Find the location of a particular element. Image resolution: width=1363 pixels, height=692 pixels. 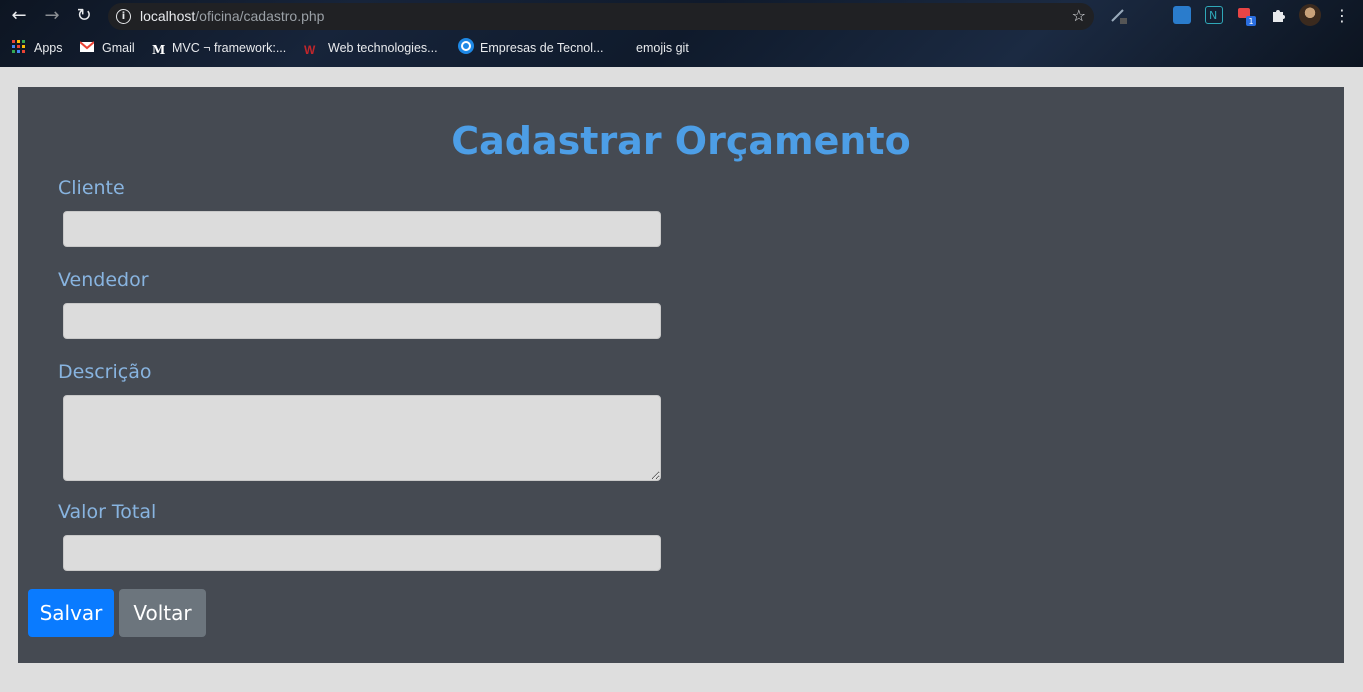

w3schools-icon: W is located at coordinates (310, 50).